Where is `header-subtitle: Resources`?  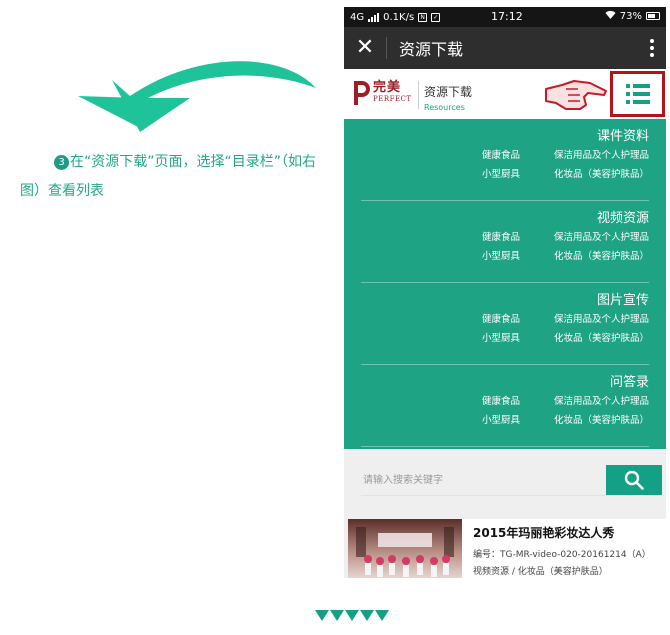 header-subtitle: Resources is located at coordinates (444, 107).